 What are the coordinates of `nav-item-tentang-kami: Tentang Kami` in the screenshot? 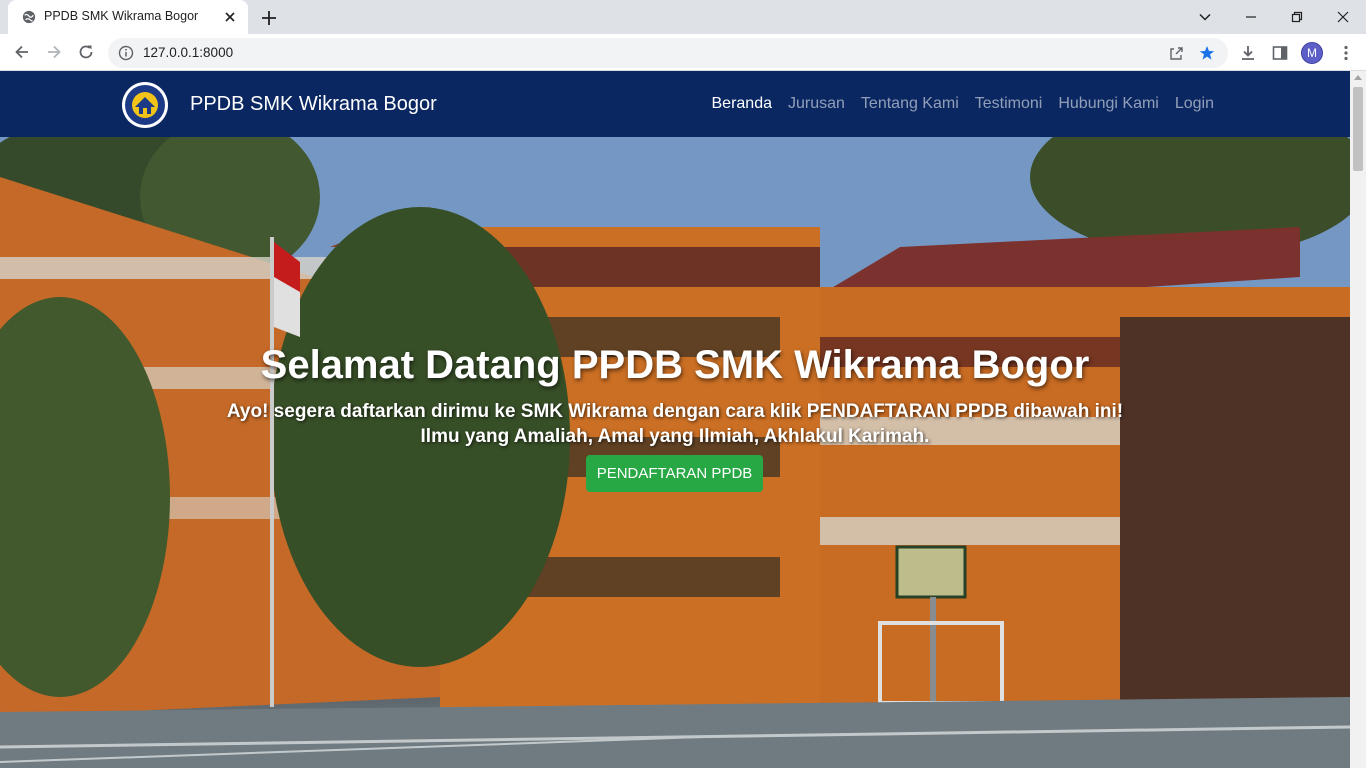 It's located at (910, 104).